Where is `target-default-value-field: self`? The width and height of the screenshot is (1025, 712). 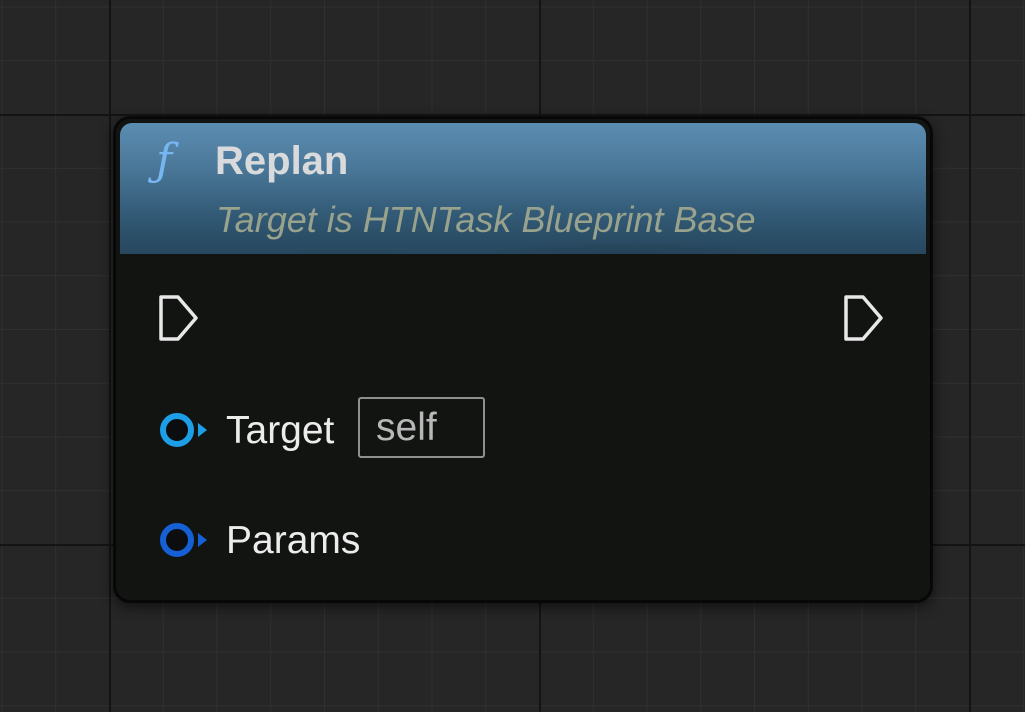 target-default-value-field: self is located at coordinates (421, 427).